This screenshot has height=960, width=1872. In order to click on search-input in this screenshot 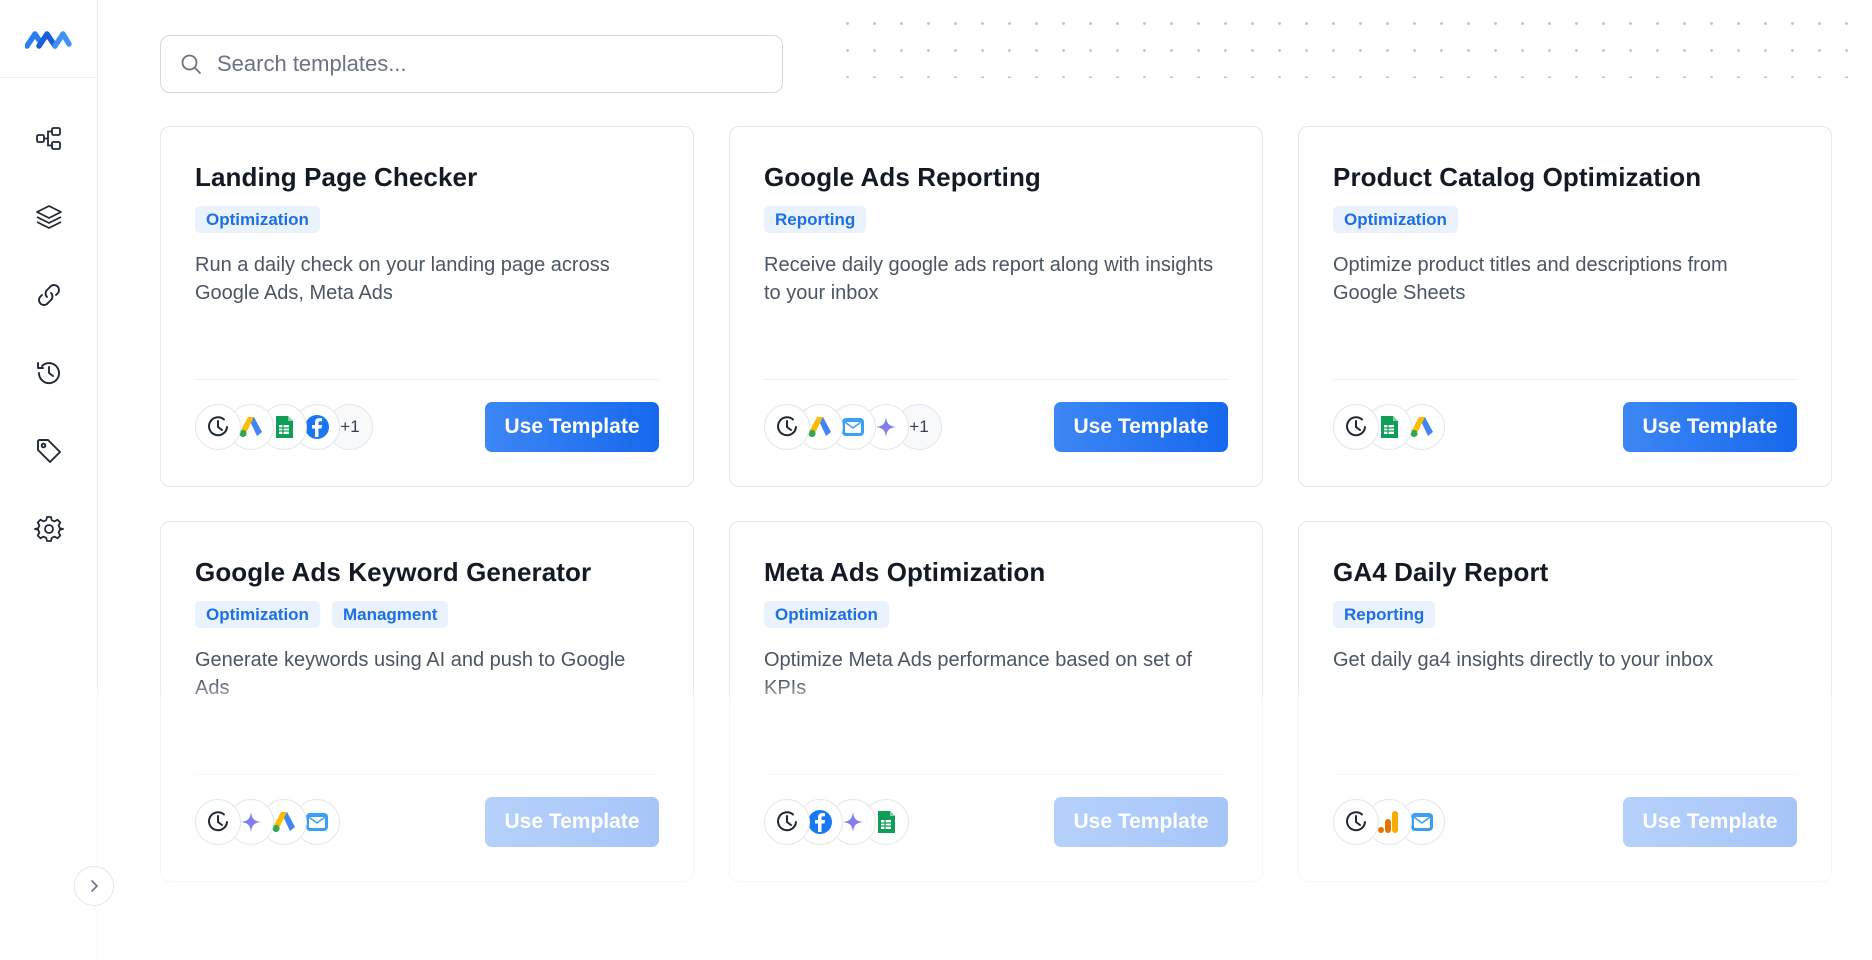, I will do `click(487, 64)`.